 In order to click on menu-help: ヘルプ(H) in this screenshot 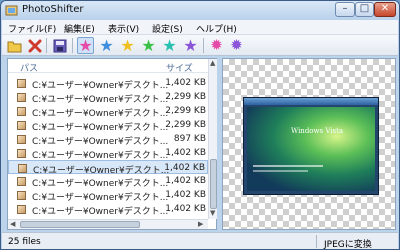, I will do `click(216, 28)`.